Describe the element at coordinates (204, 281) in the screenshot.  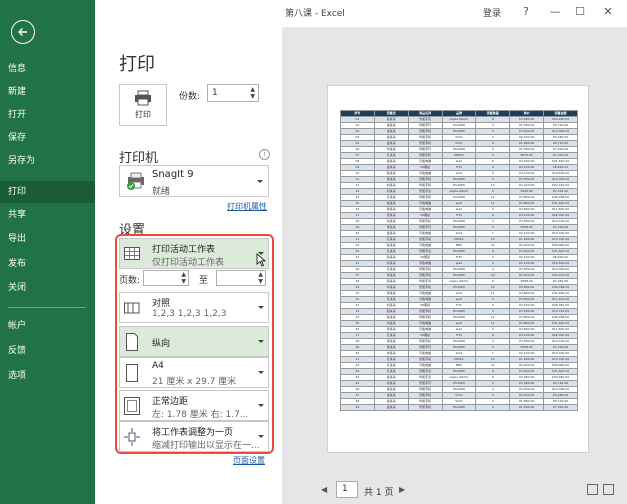
I see `pages-to-label: 至` at that location.